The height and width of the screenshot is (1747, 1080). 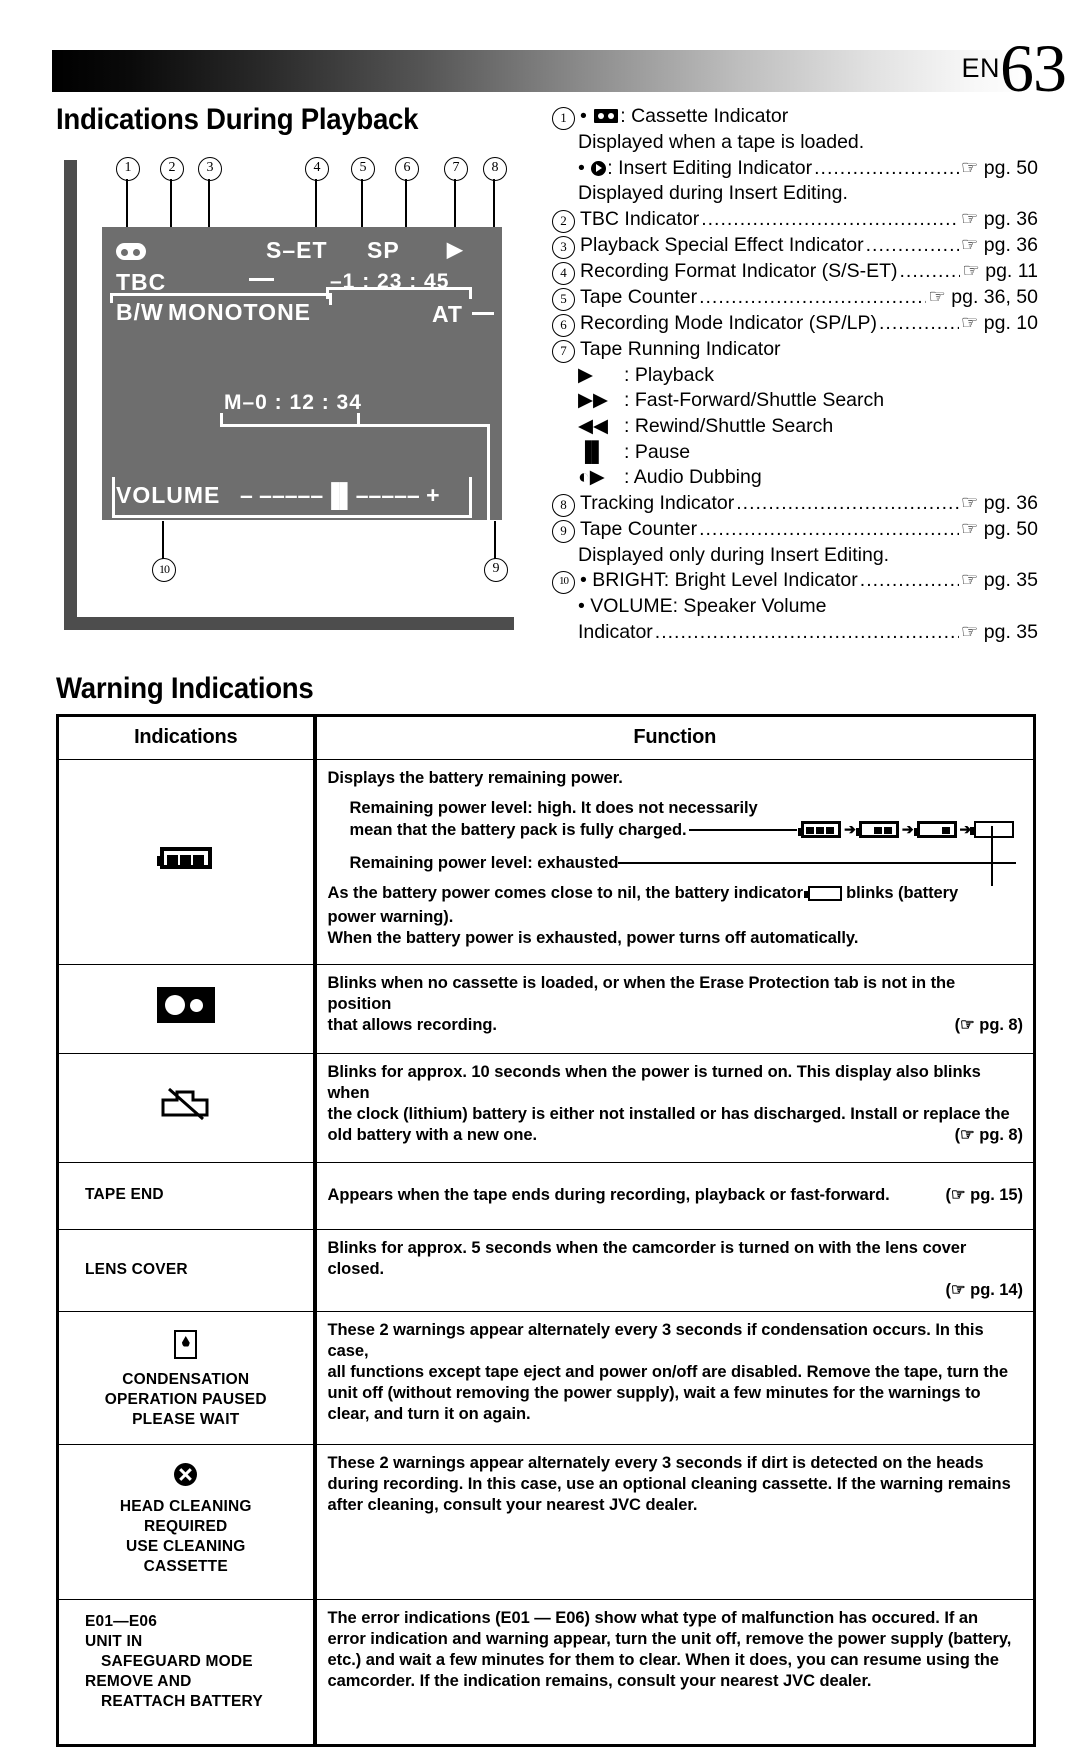 What do you see at coordinates (722, 244) in the screenshot?
I see `legend-label: Playback Special Effect Indicator` at bounding box center [722, 244].